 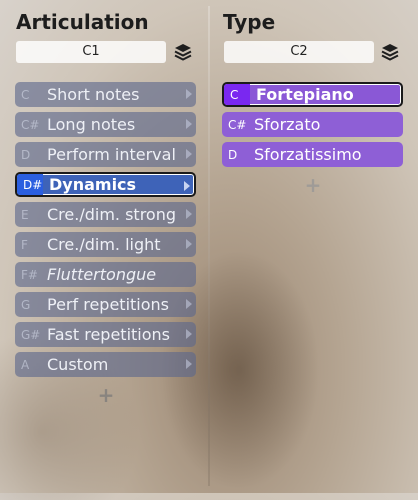 I want to click on articulation-item-dynamics: D# Dynamics, so click(x=105, y=184).